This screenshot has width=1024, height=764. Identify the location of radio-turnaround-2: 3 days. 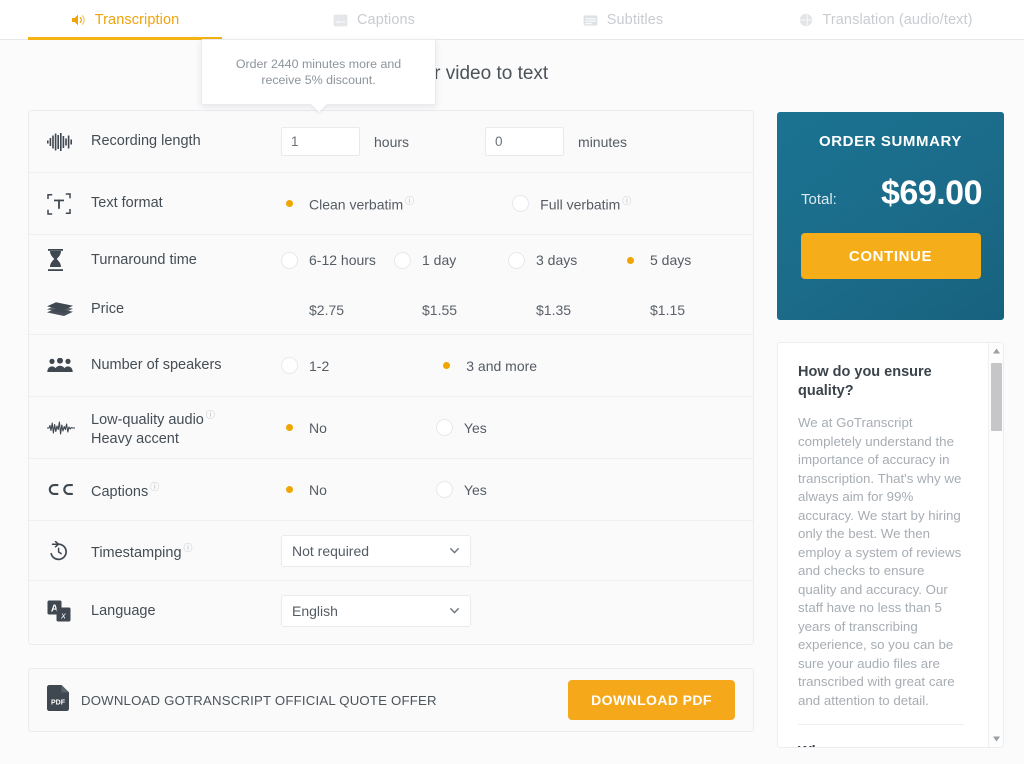
(565, 260).